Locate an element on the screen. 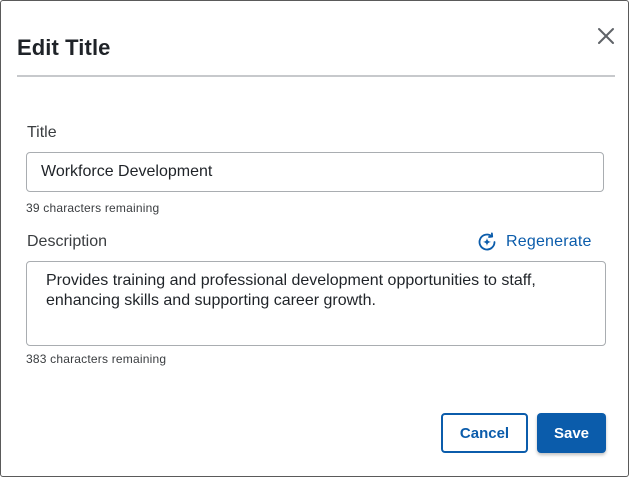 The width and height of the screenshot is (629, 477). regenerate-button: Regenerate is located at coordinates (534, 242).